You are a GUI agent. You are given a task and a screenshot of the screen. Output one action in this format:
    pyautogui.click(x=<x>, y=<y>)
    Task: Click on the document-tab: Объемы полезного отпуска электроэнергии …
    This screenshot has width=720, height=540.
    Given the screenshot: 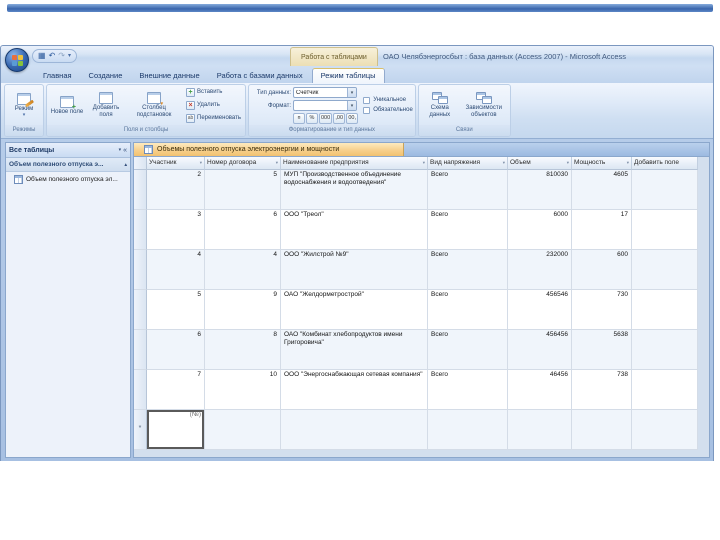 What is the action you would take?
    pyautogui.click(x=269, y=149)
    